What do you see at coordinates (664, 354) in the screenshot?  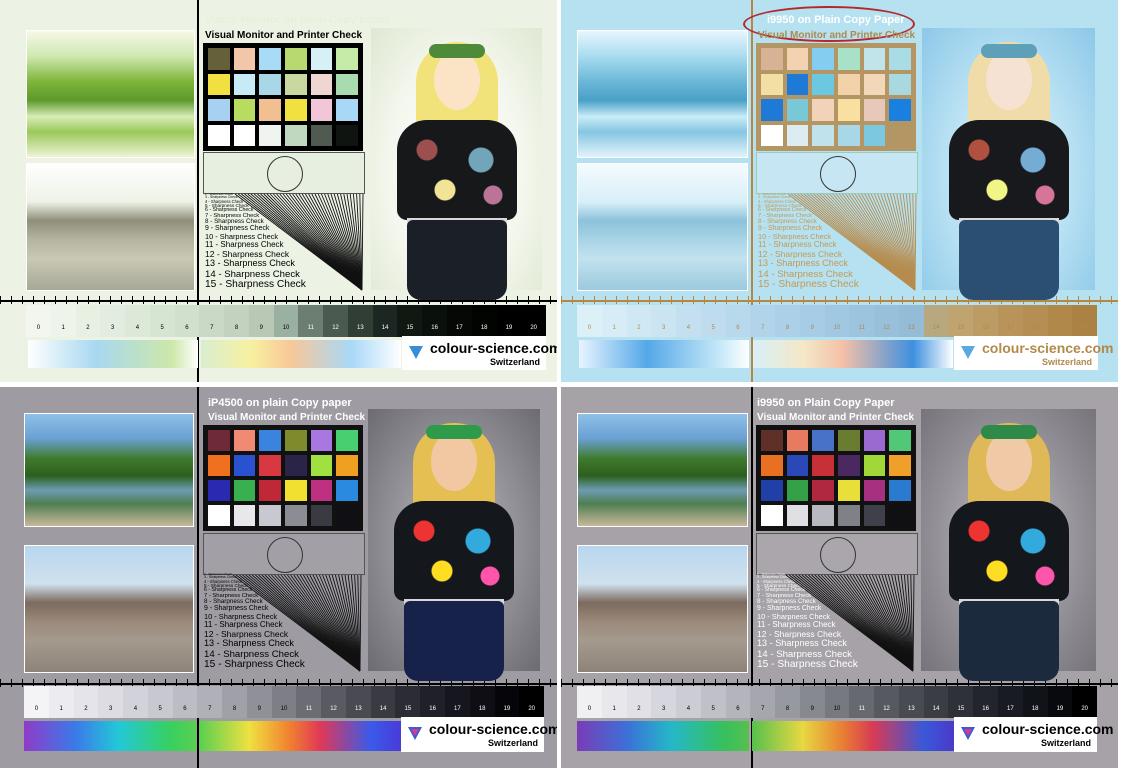 I see `gradient-bar-left` at bounding box center [664, 354].